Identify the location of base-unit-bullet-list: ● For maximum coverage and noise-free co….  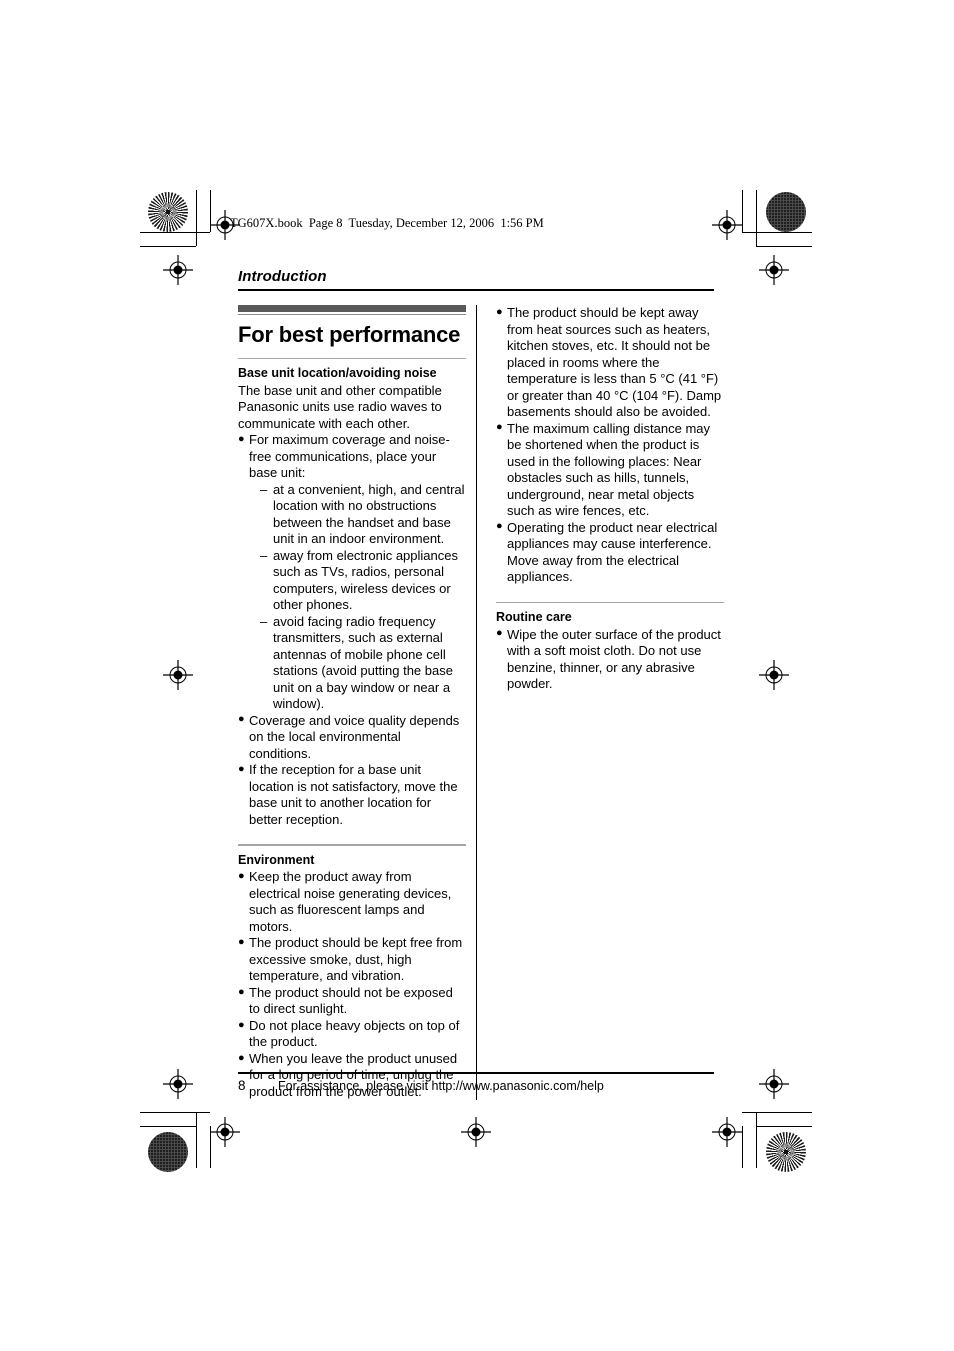
(352, 630).